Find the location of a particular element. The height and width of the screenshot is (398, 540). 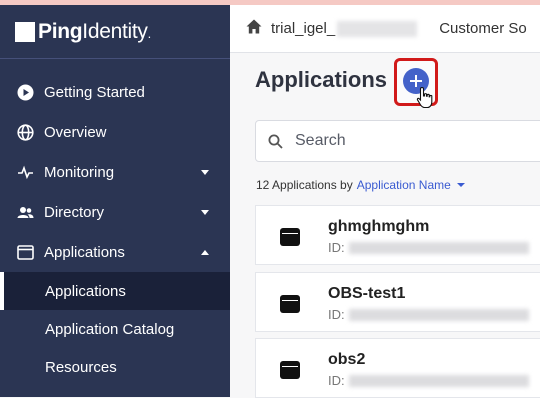

sidebar-subitem-applications: Applications is located at coordinates (115, 291).